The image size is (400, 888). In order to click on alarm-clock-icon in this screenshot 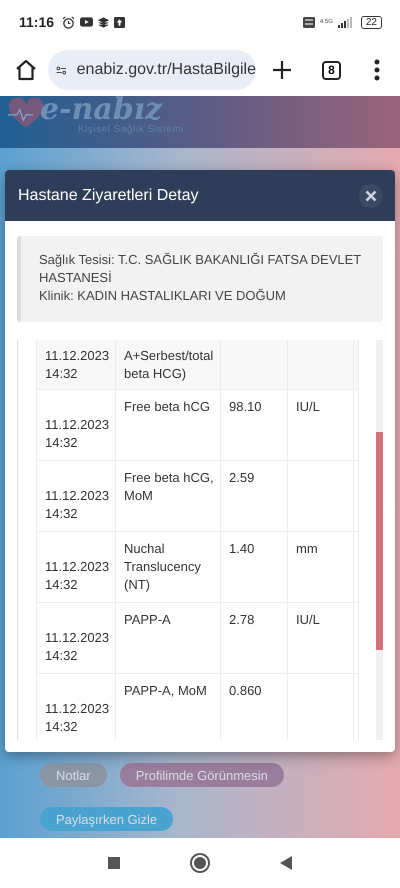, I will do `click(69, 22)`.